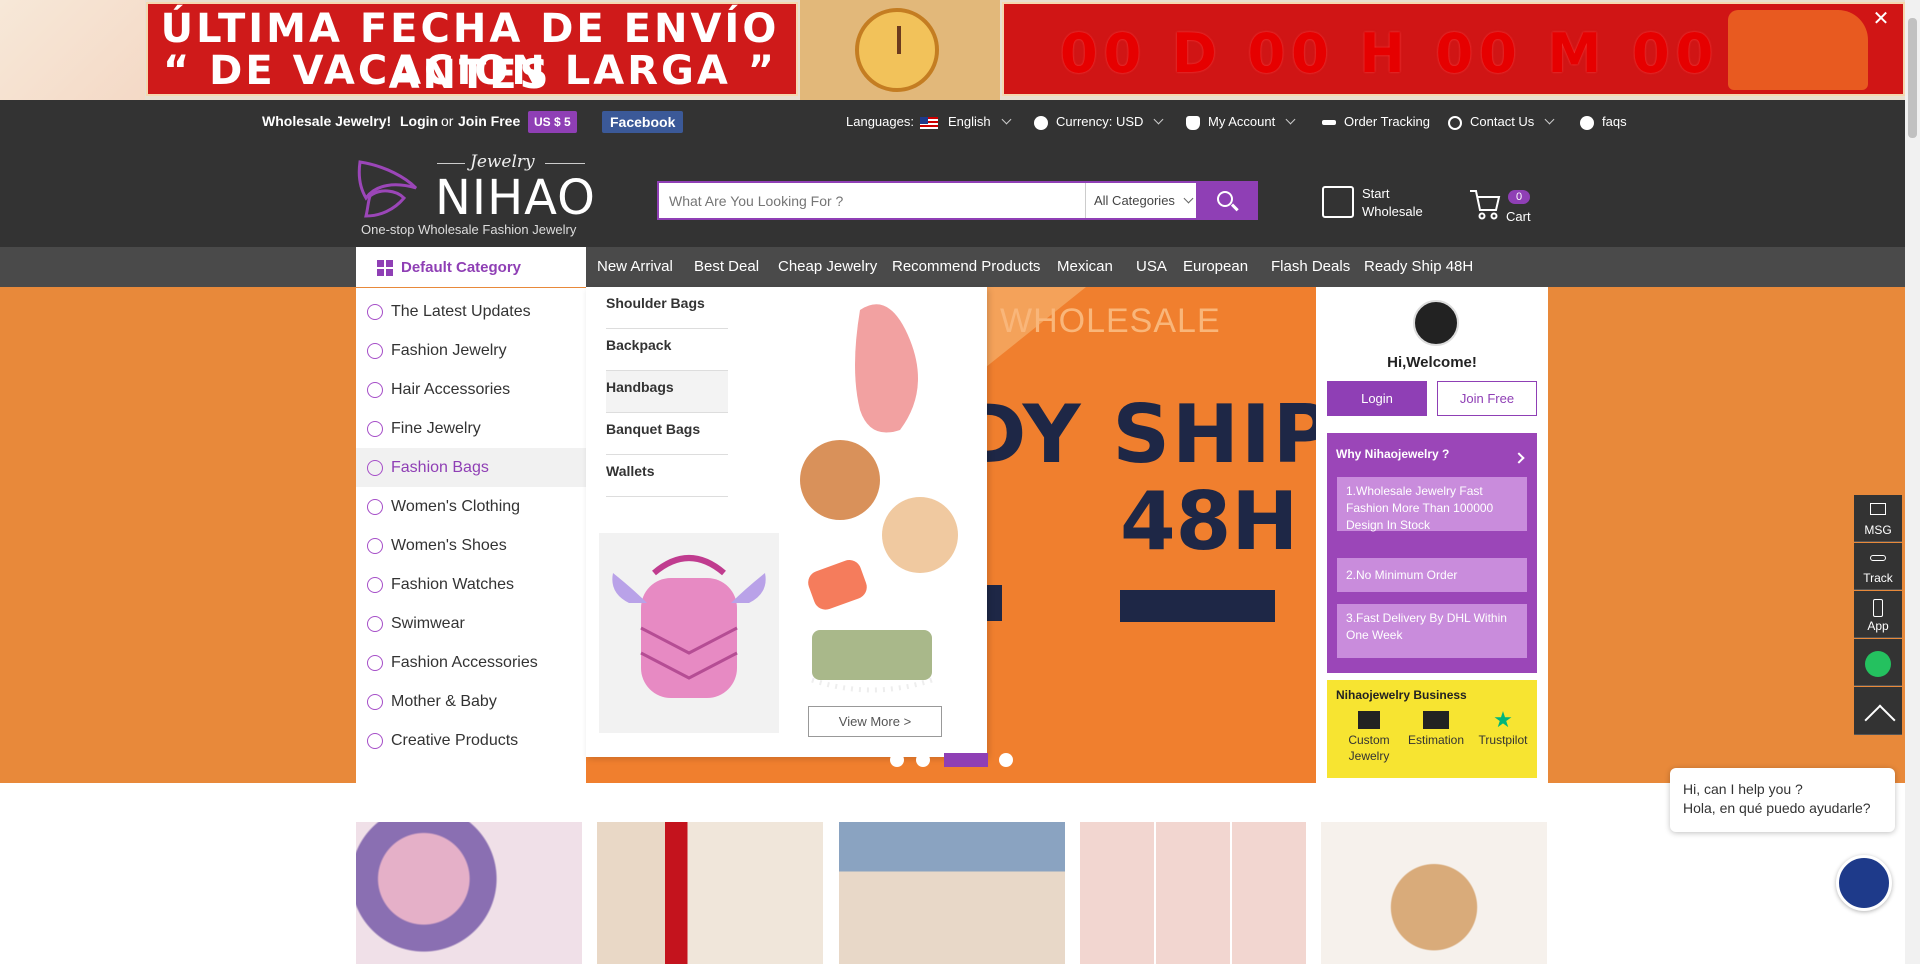 The height and width of the screenshot is (964, 1920). Describe the element at coordinates (471, 623) in the screenshot. I see `category-item: Swimwear` at that location.